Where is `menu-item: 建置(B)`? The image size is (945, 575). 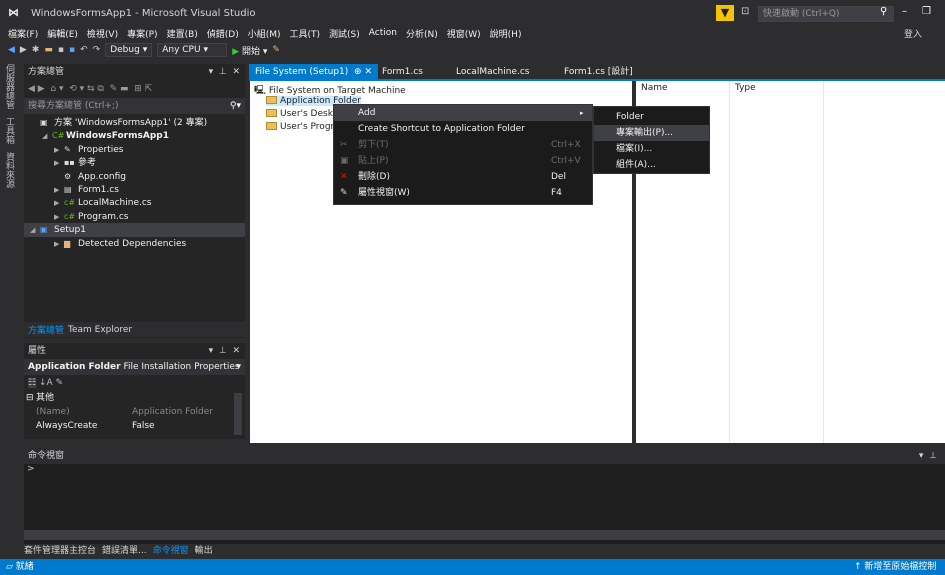
menu-item: 建置(B) is located at coordinates (182, 33).